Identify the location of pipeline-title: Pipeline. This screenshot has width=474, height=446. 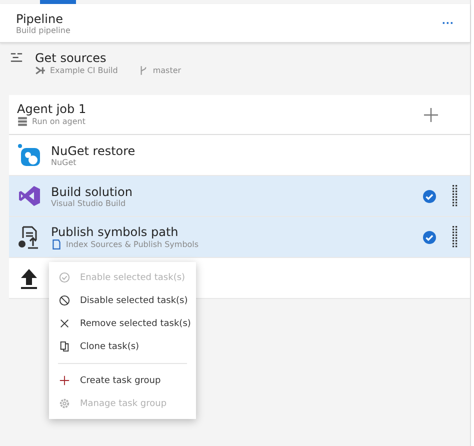
(40, 19).